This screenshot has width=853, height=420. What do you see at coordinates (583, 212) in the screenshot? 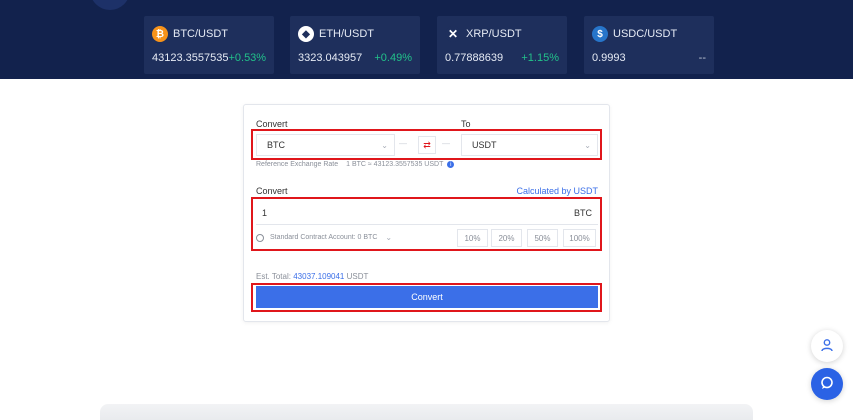
I see `amount-unit: BTC` at bounding box center [583, 212].